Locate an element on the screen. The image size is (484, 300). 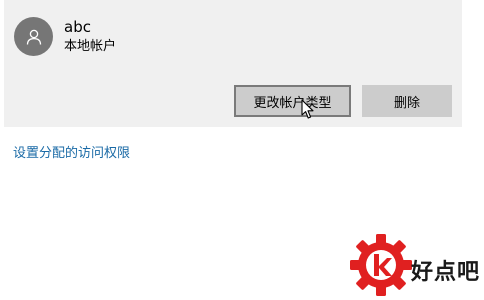
account-name: abc is located at coordinates (77, 27).